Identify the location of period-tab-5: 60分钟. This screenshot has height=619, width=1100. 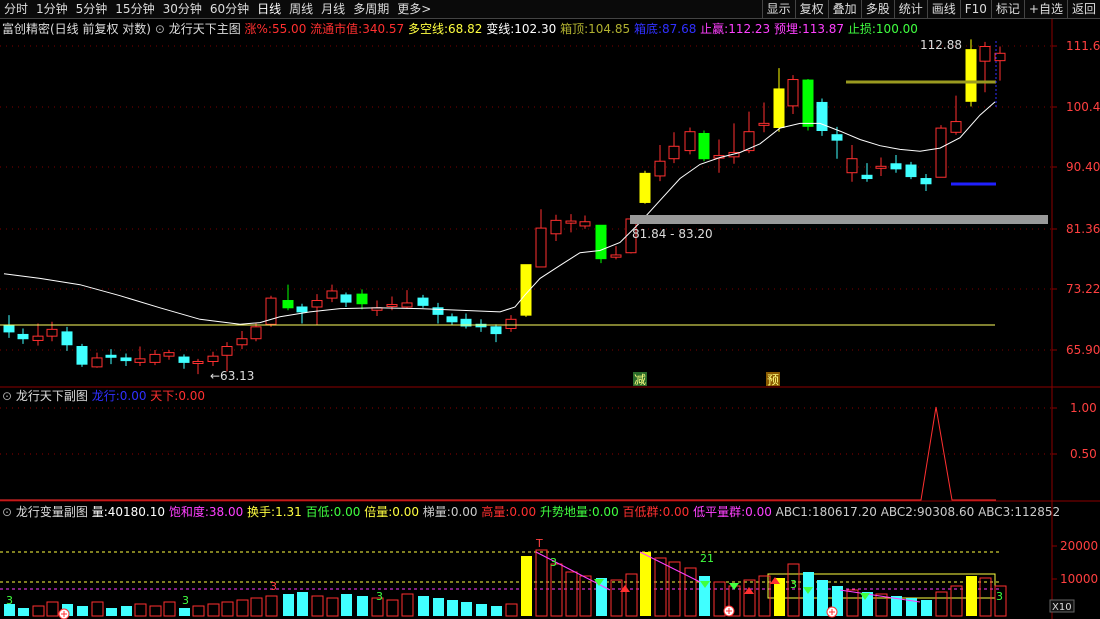
(229, 9).